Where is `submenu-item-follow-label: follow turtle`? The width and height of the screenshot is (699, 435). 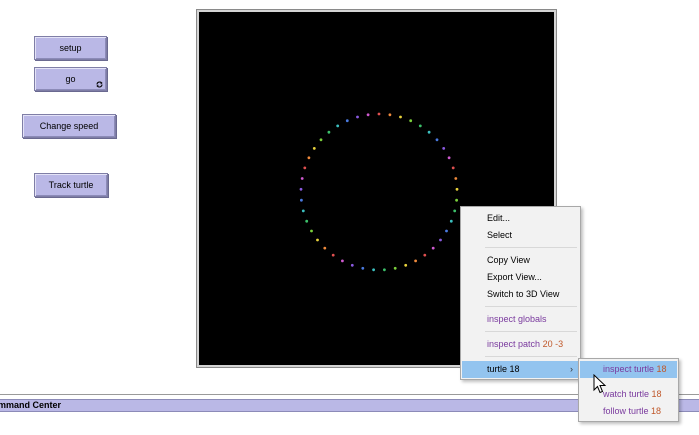 submenu-item-follow-label: follow turtle is located at coordinates (626, 411).